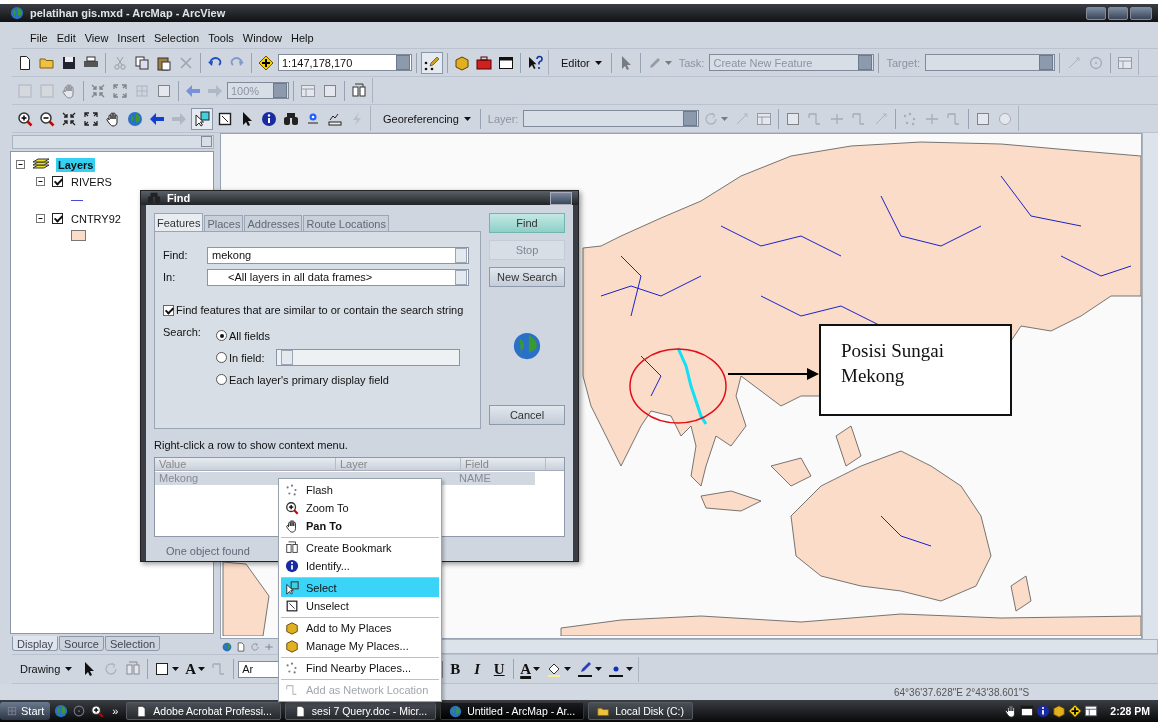 This screenshot has width=1158, height=722. Describe the element at coordinates (39, 38) in the screenshot. I see `menu-item: File` at that location.